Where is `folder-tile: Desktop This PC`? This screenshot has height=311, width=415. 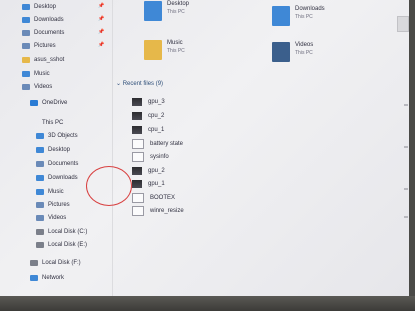
folder-tile: Desktop This PC is located at coordinates (166, 11).